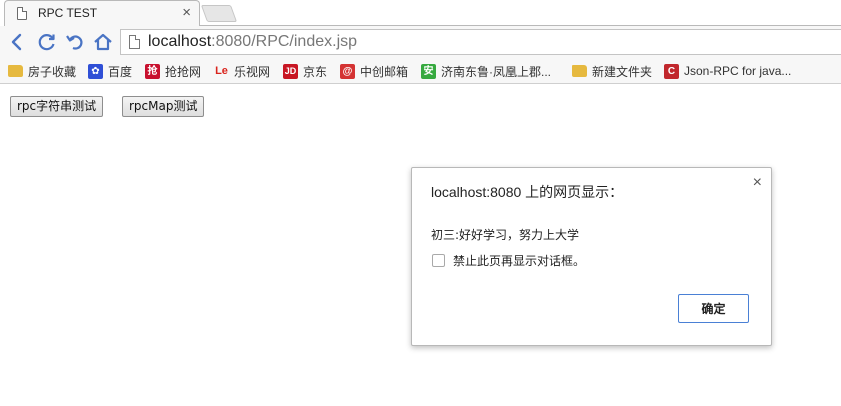  I want to click on new-tab-button, so click(219, 13).